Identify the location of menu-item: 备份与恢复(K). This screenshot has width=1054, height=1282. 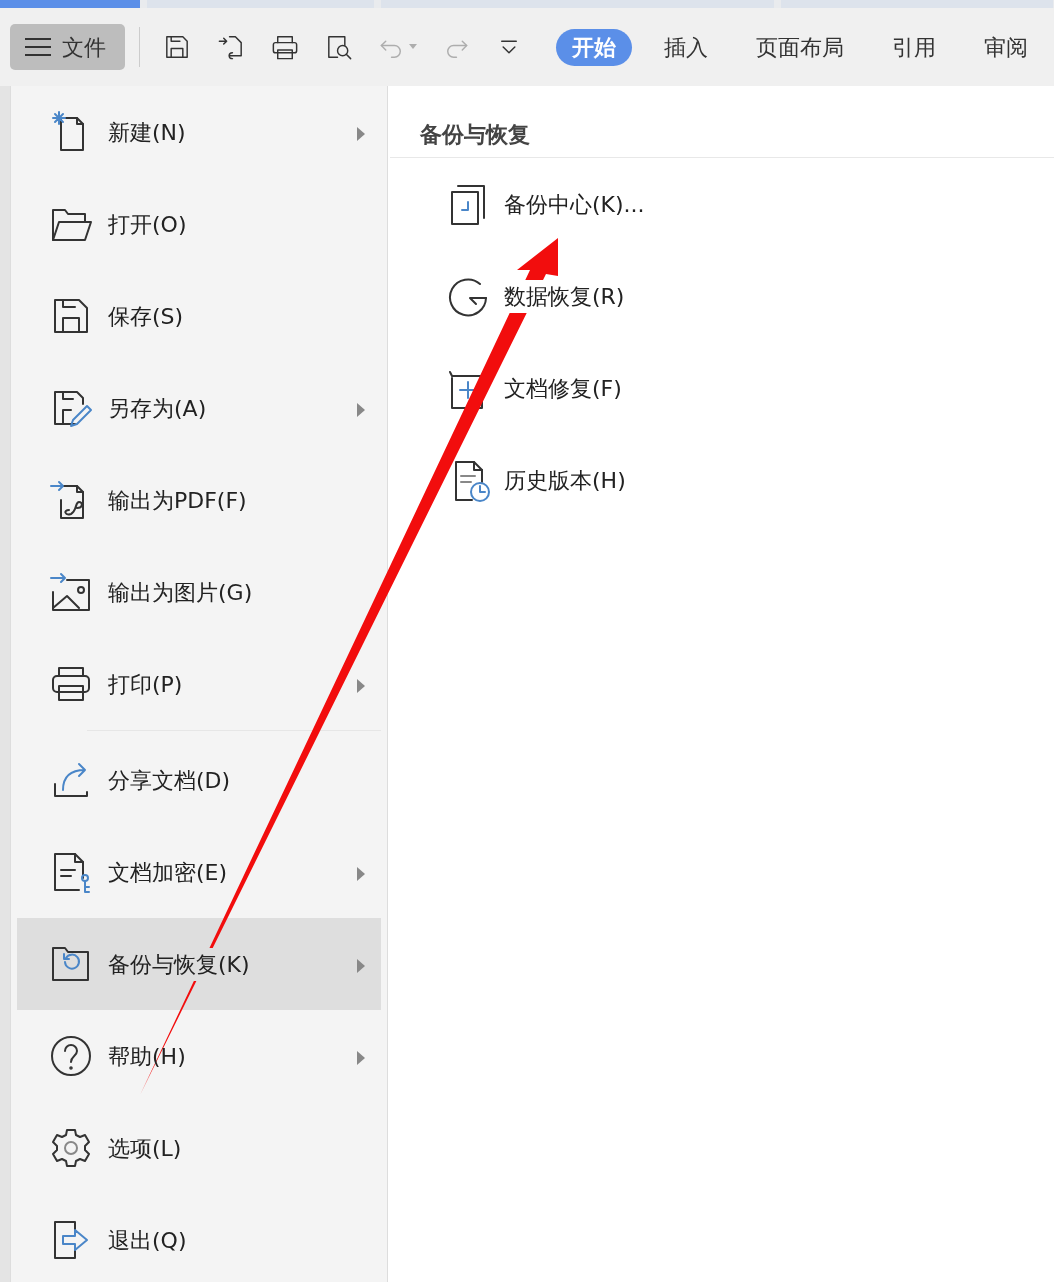
(199, 964).